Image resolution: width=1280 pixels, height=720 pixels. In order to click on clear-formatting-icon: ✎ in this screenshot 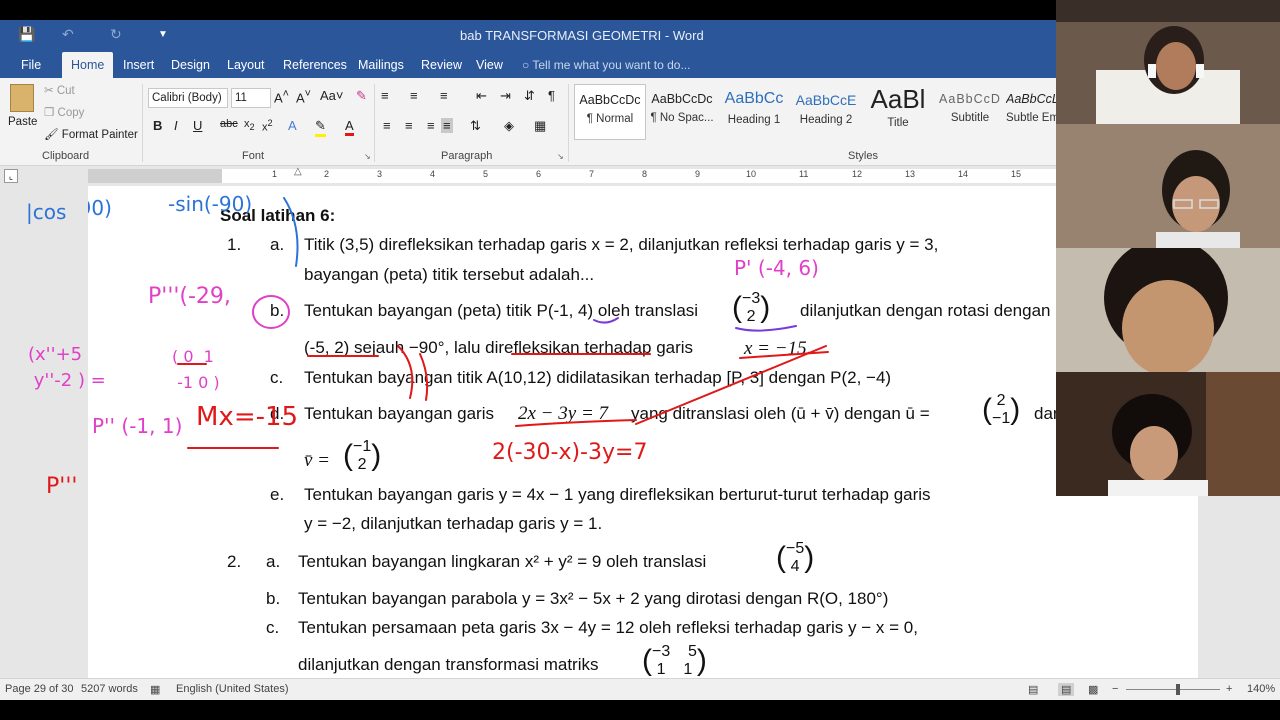, I will do `click(361, 96)`.